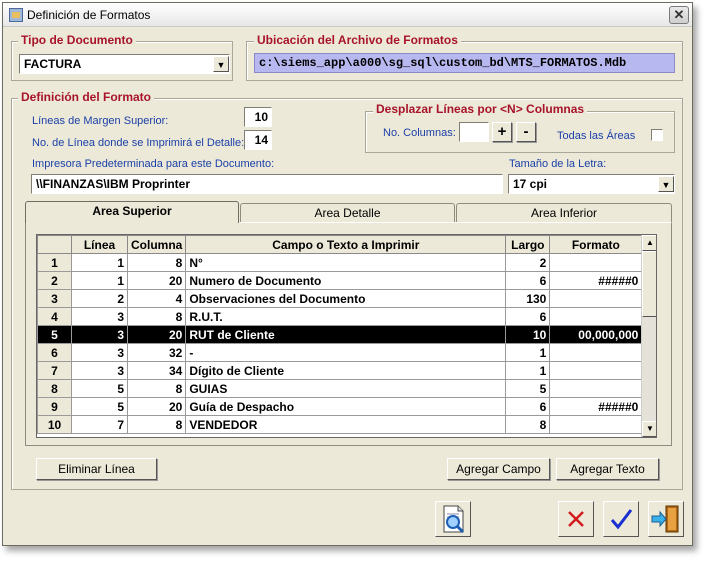  What do you see at coordinates (453, 519) in the screenshot?
I see `preview-button` at bounding box center [453, 519].